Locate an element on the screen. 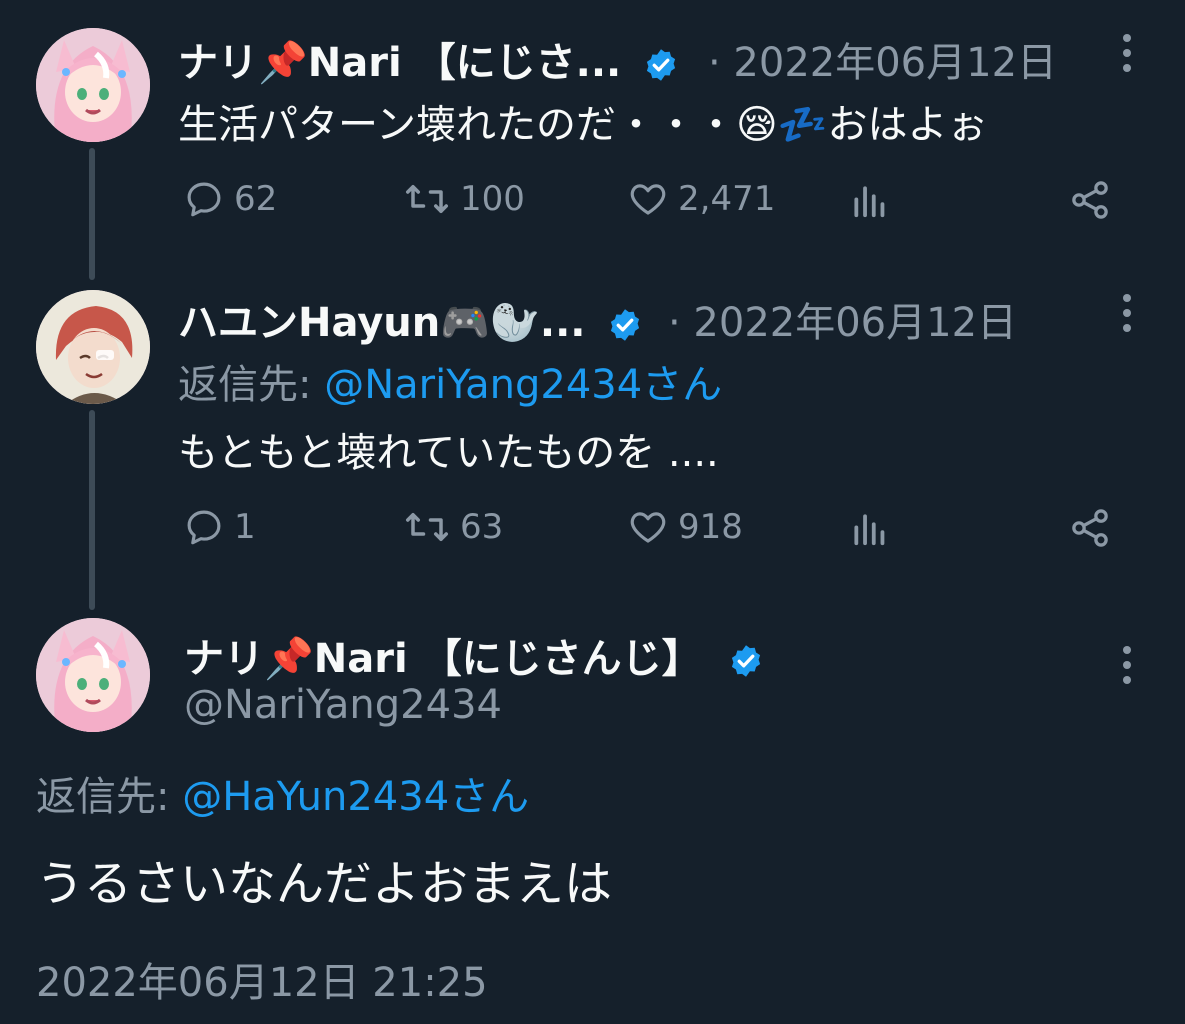 Image resolution: width=1185 pixels, height=1024 pixels. reply-count: 1 is located at coordinates (245, 527).